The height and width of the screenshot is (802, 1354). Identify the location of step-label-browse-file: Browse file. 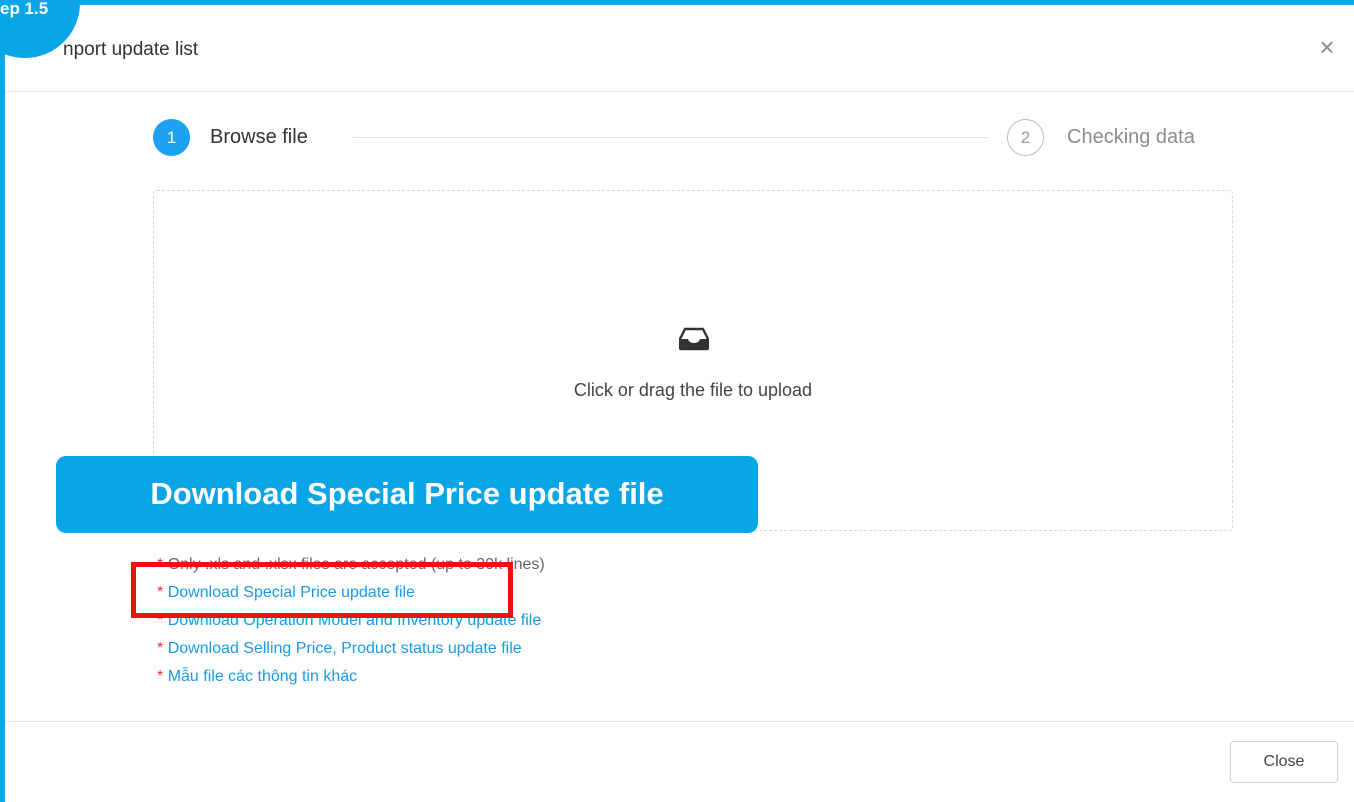
(259, 137).